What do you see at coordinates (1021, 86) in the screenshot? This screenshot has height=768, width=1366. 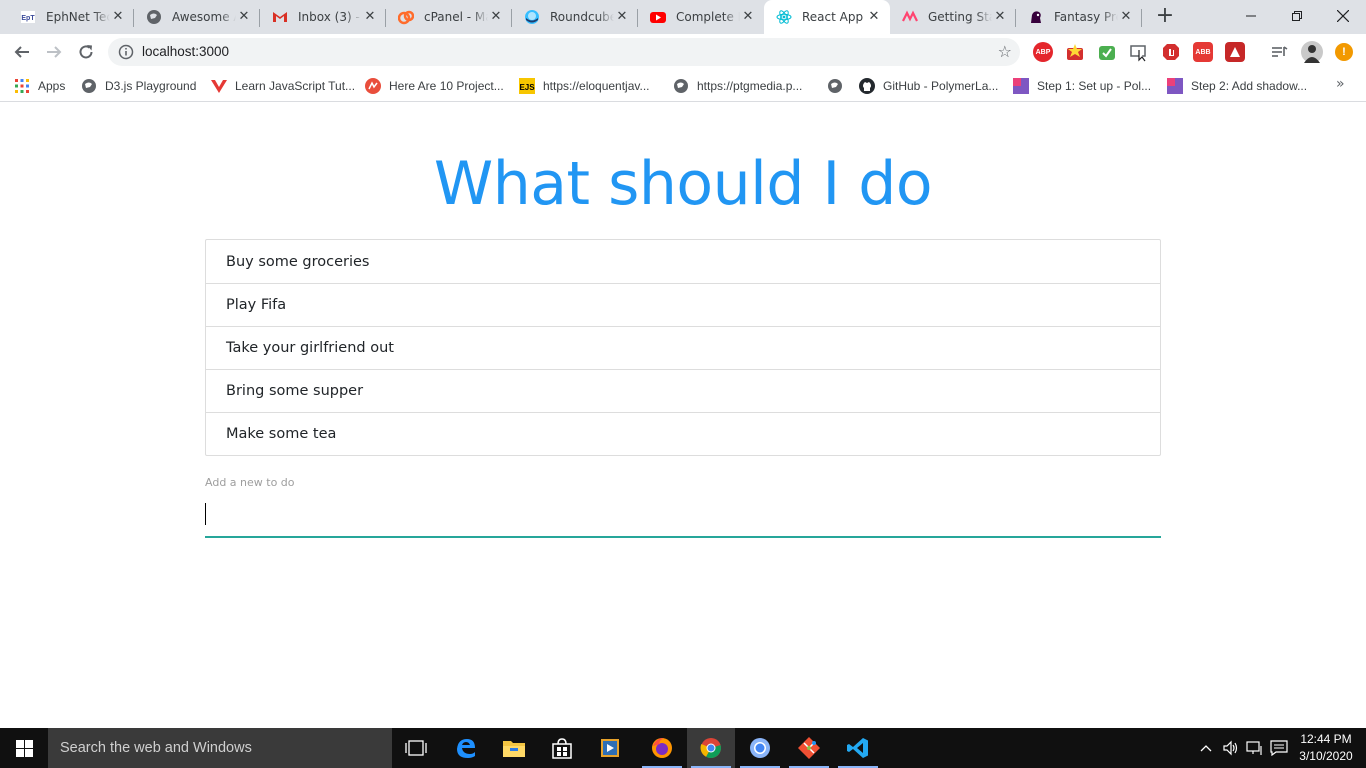 I see `polymer-step-icon` at bounding box center [1021, 86].